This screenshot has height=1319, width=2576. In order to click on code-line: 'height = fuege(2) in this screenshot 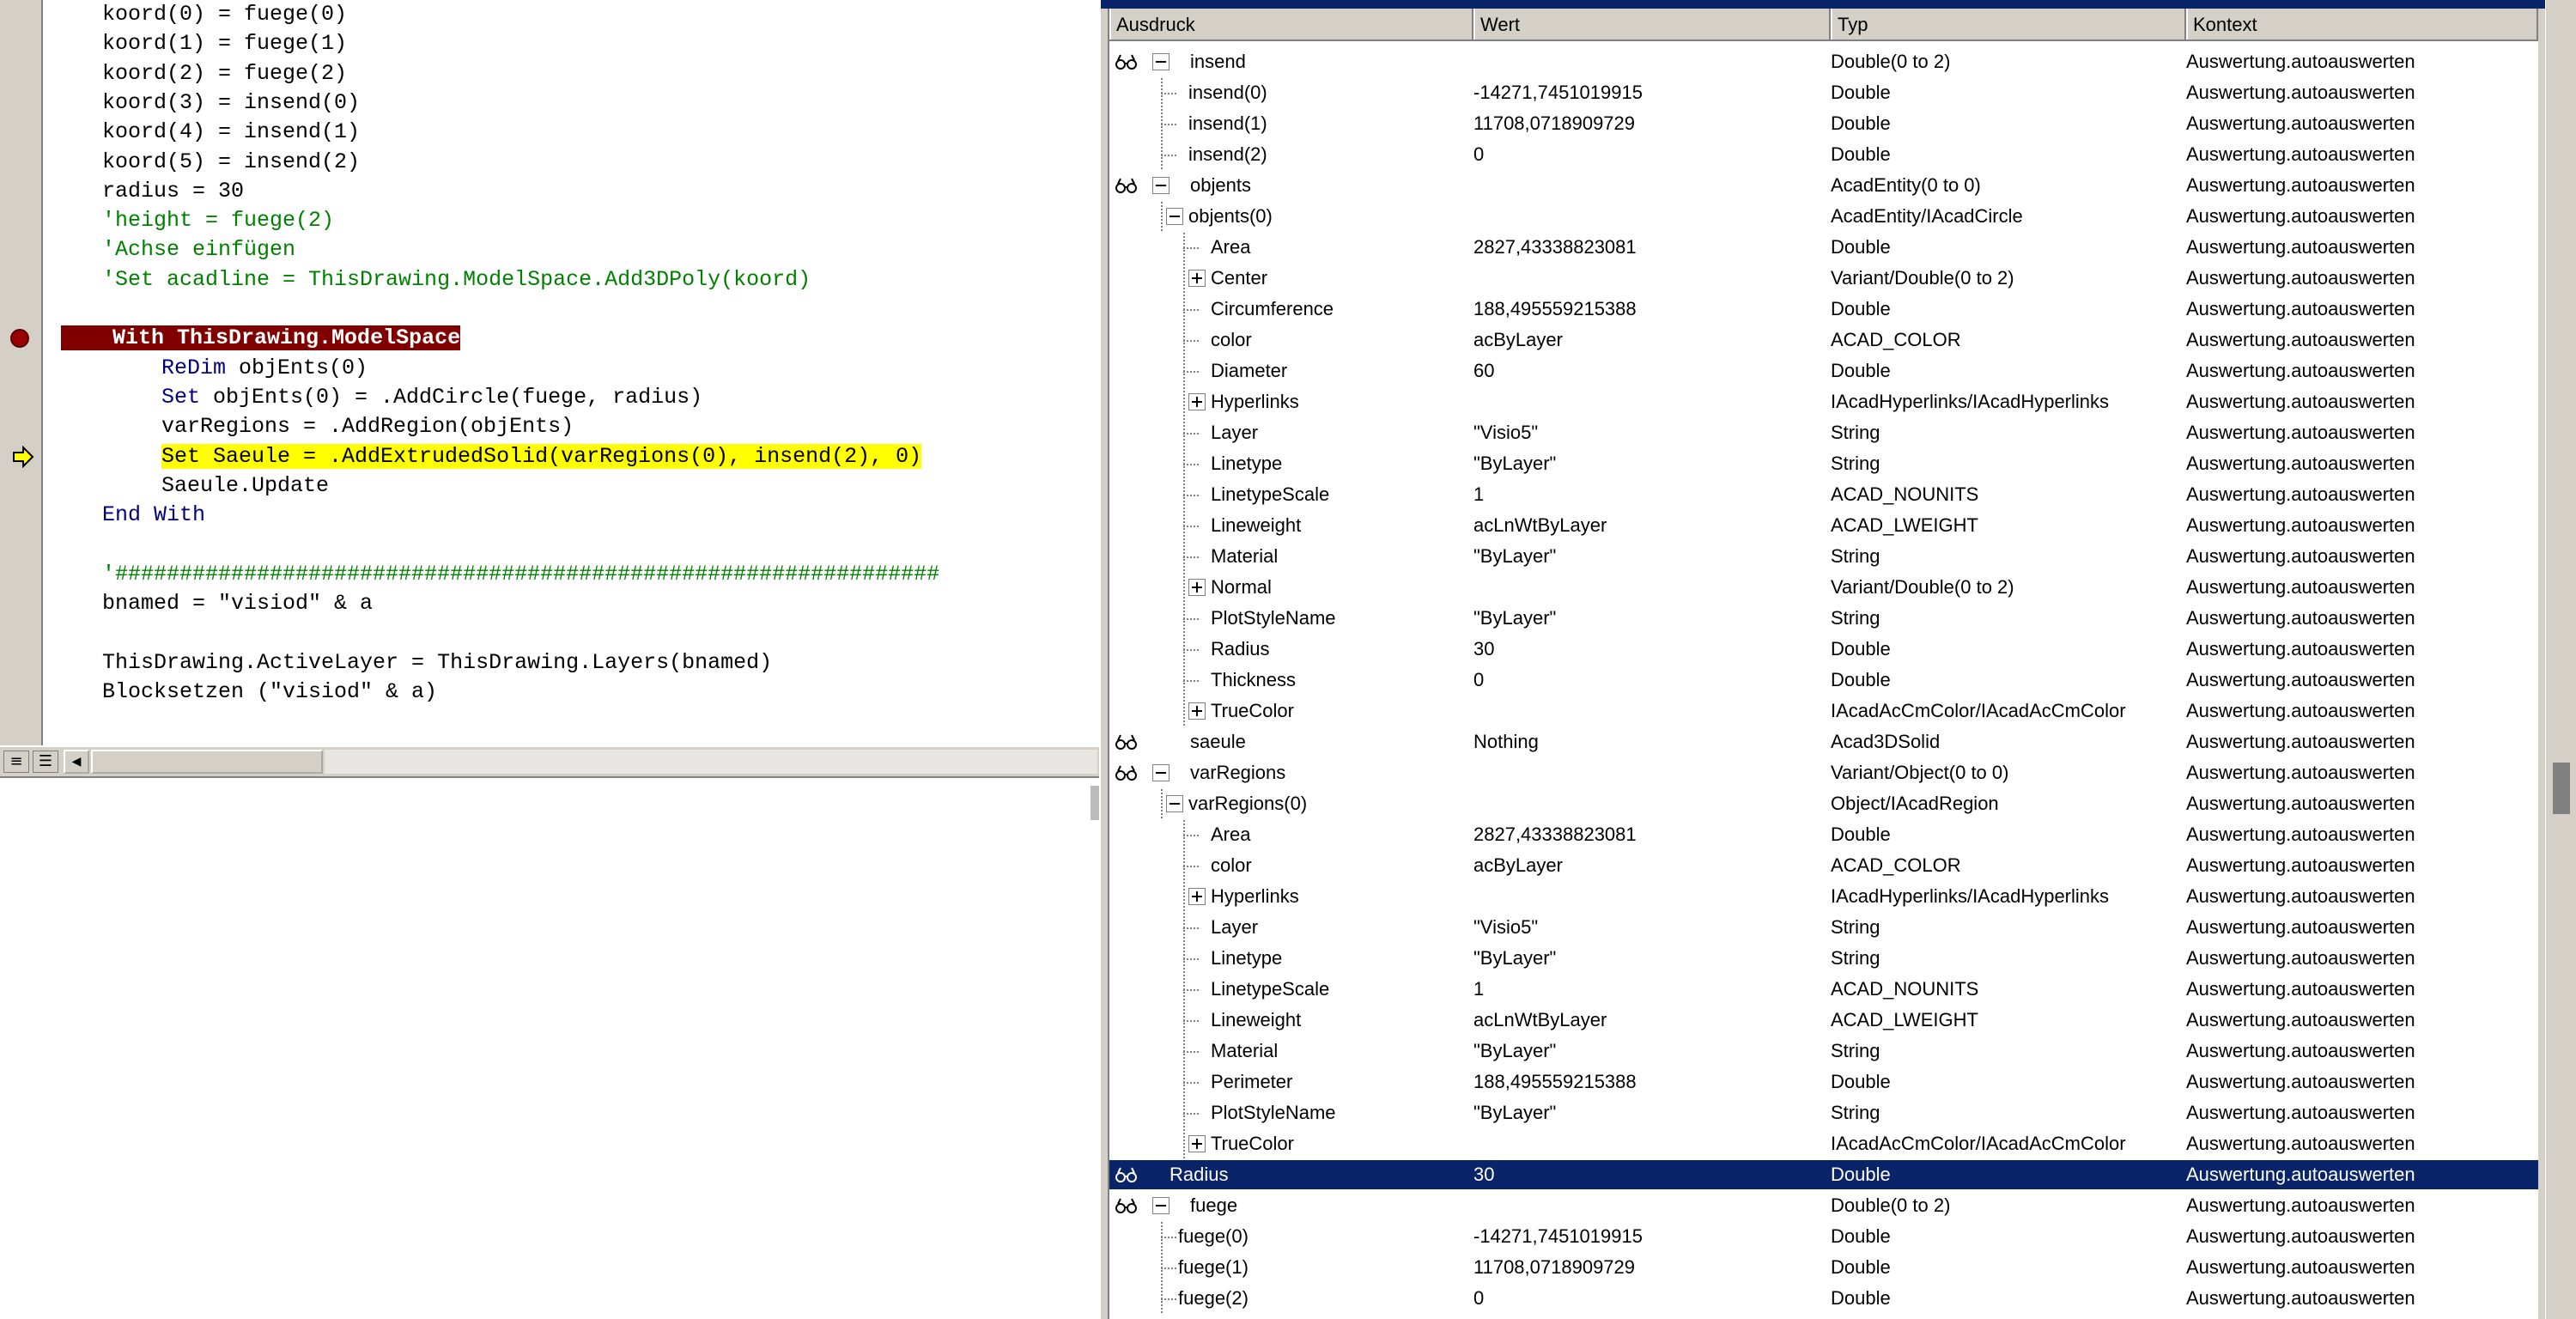, I will do `click(218, 220)`.